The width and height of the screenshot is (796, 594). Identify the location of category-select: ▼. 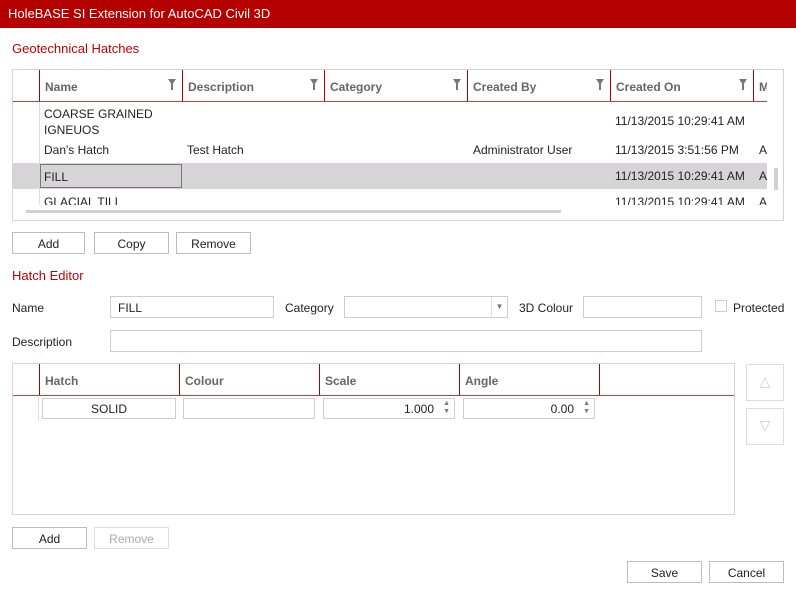
(426, 307).